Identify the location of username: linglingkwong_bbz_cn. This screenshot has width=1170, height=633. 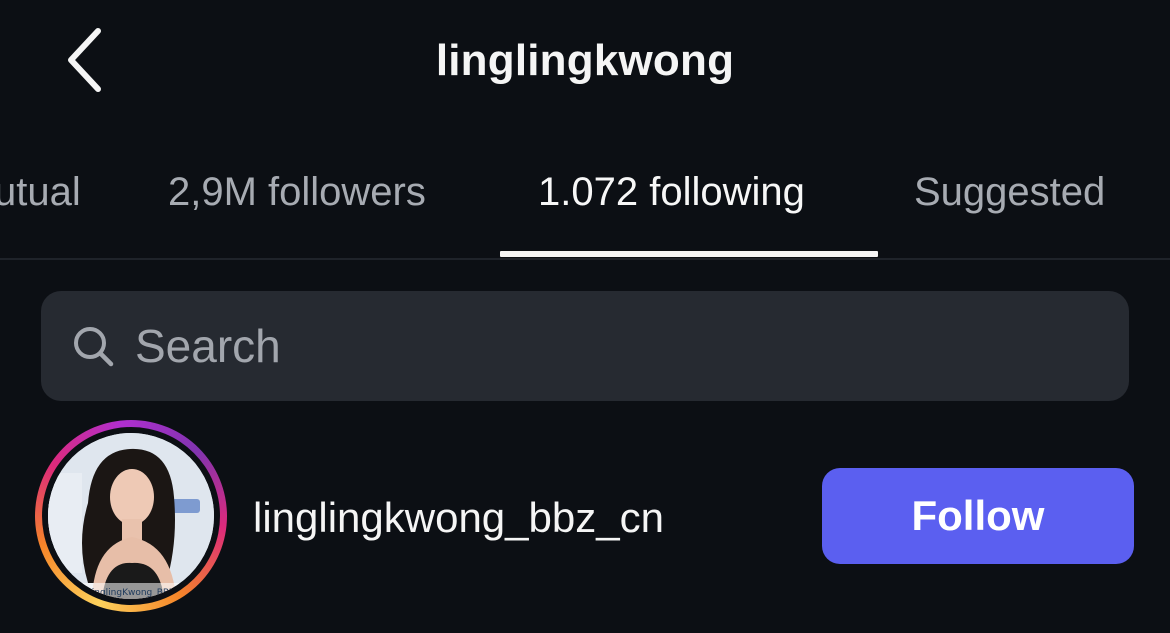
(458, 518).